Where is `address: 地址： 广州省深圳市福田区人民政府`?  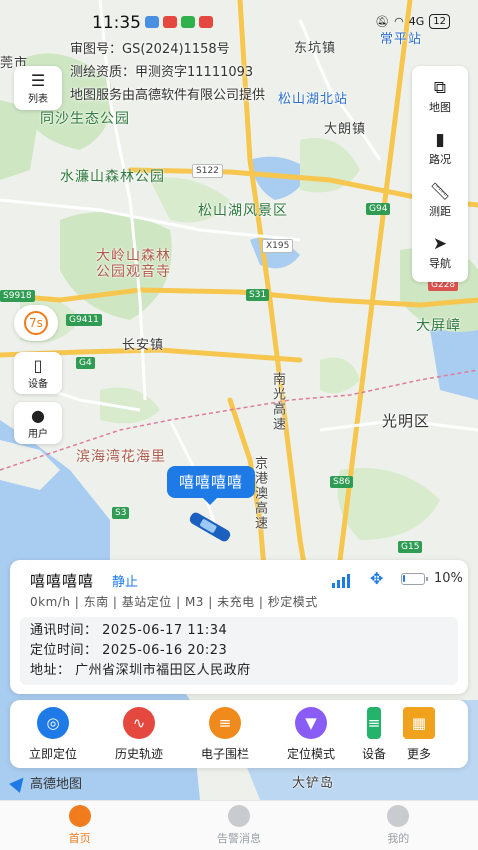
address: 地址： 广州省深圳市福田区人民政府 is located at coordinates (140, 670).